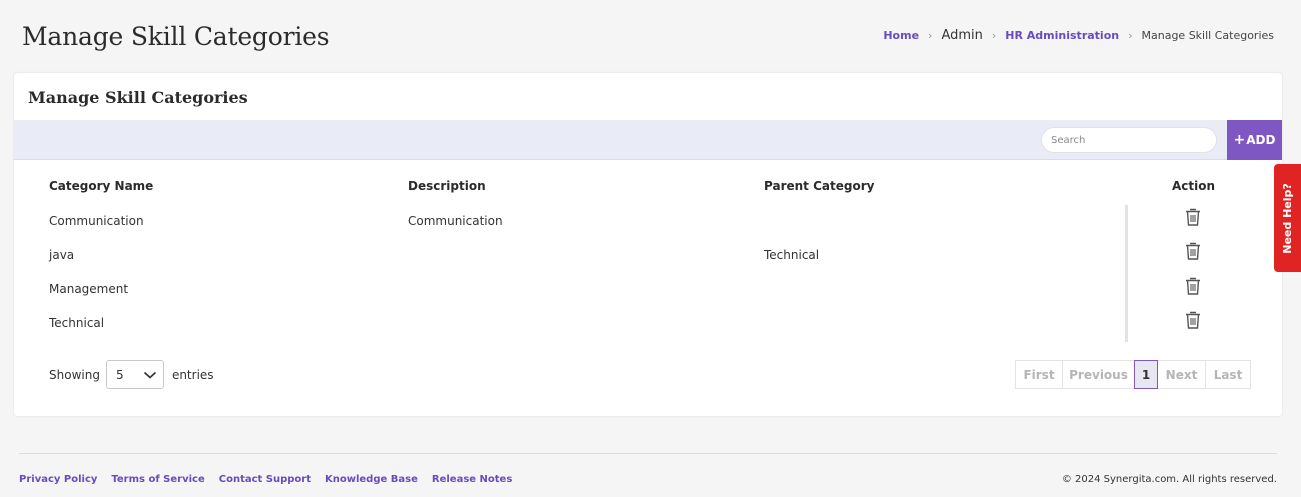  I want to click on footer-link-release-notes: Release Notes, so click(472, 479).